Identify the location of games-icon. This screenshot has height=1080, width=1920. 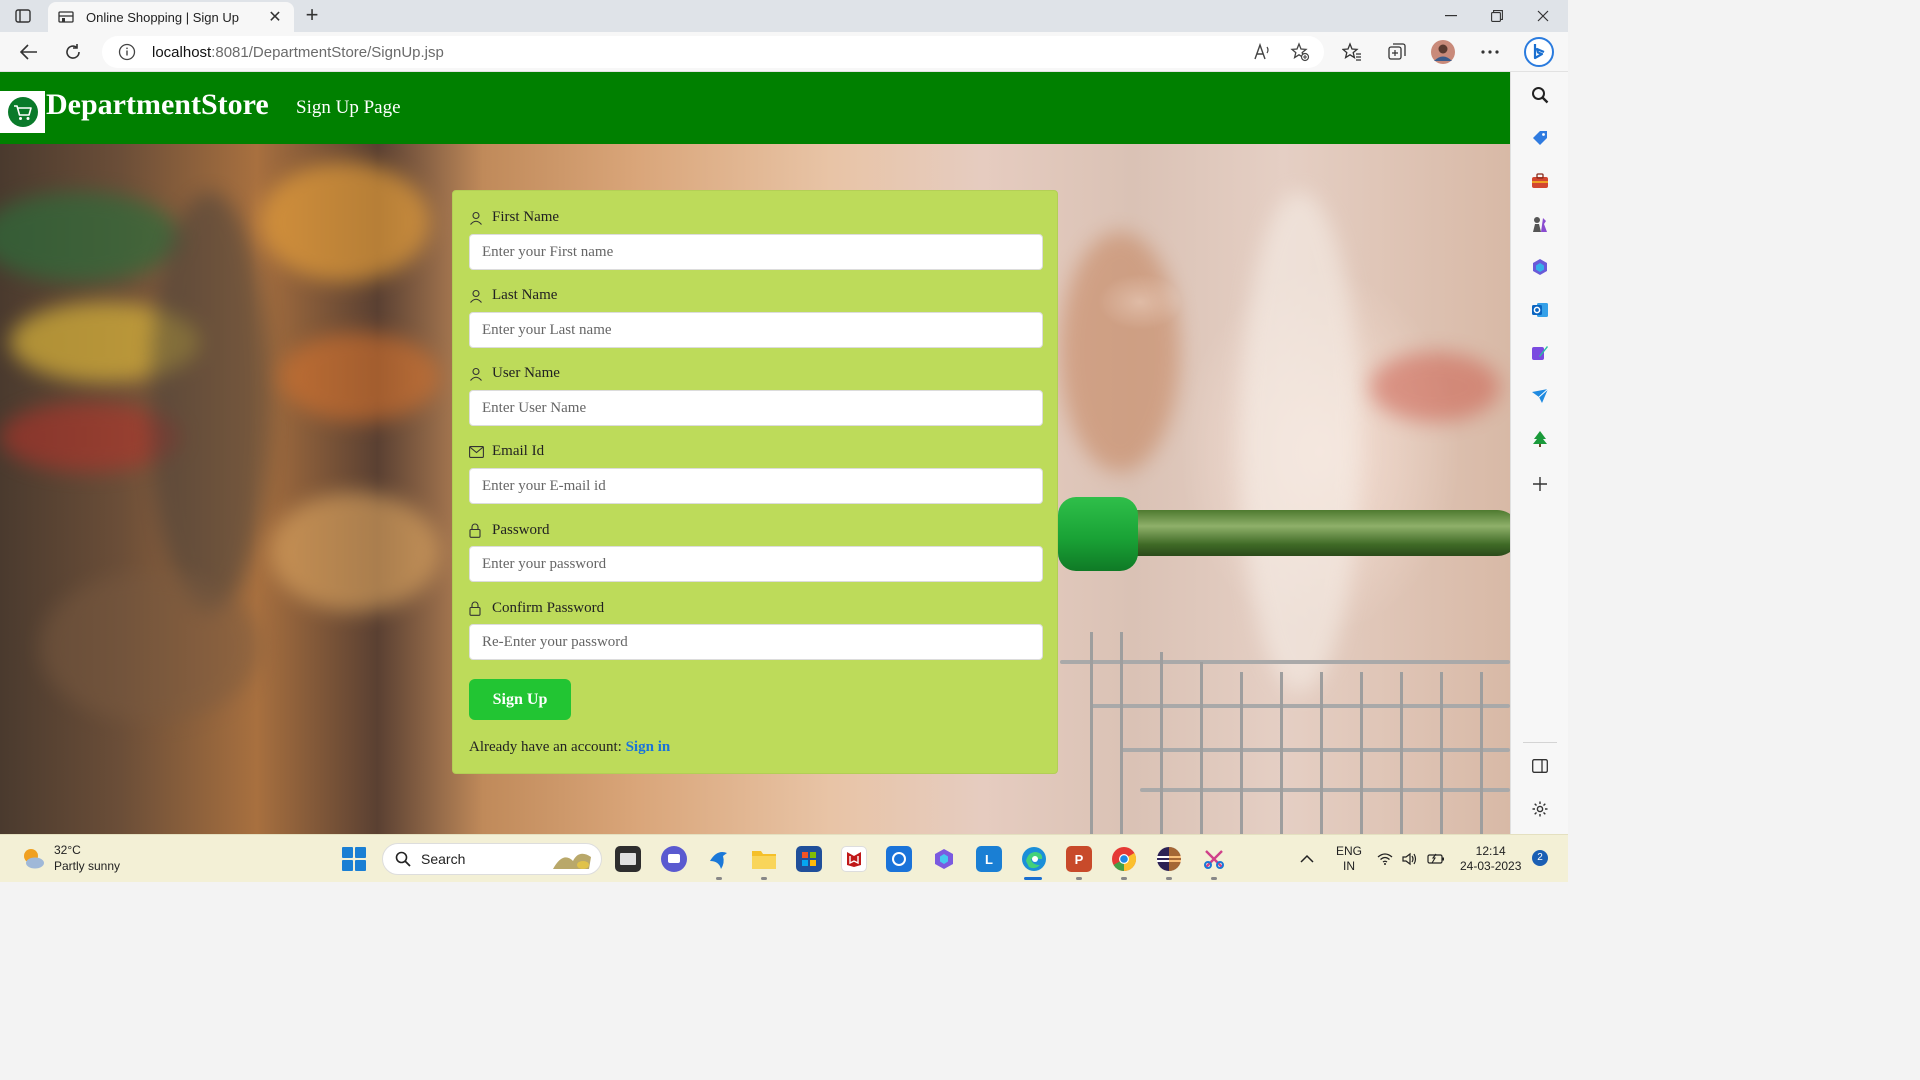
(1540, 224).